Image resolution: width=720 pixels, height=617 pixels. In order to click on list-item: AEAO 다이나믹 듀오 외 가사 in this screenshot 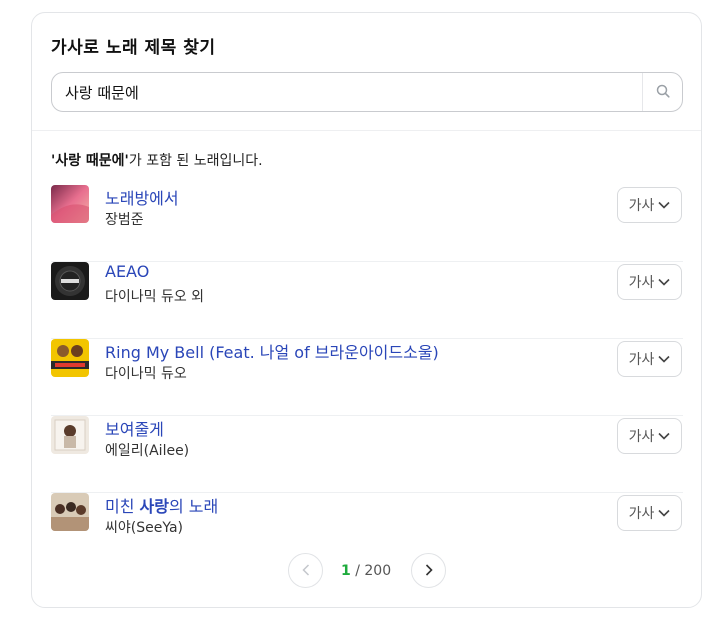, I will do `click(367, 300)`.